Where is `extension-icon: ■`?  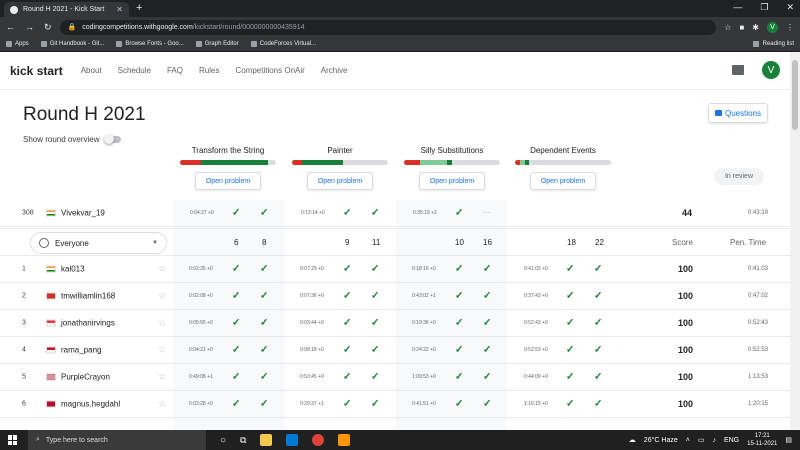
extension-icon: ■ is located at coordinates (741, 27).